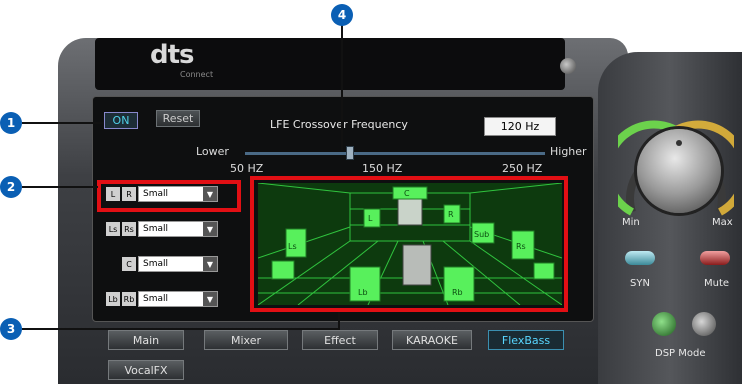 The image size is (742, 384). Describe the element at coordinates (342, 15) in the screenshot. I see `callout-4: 4` at that location.